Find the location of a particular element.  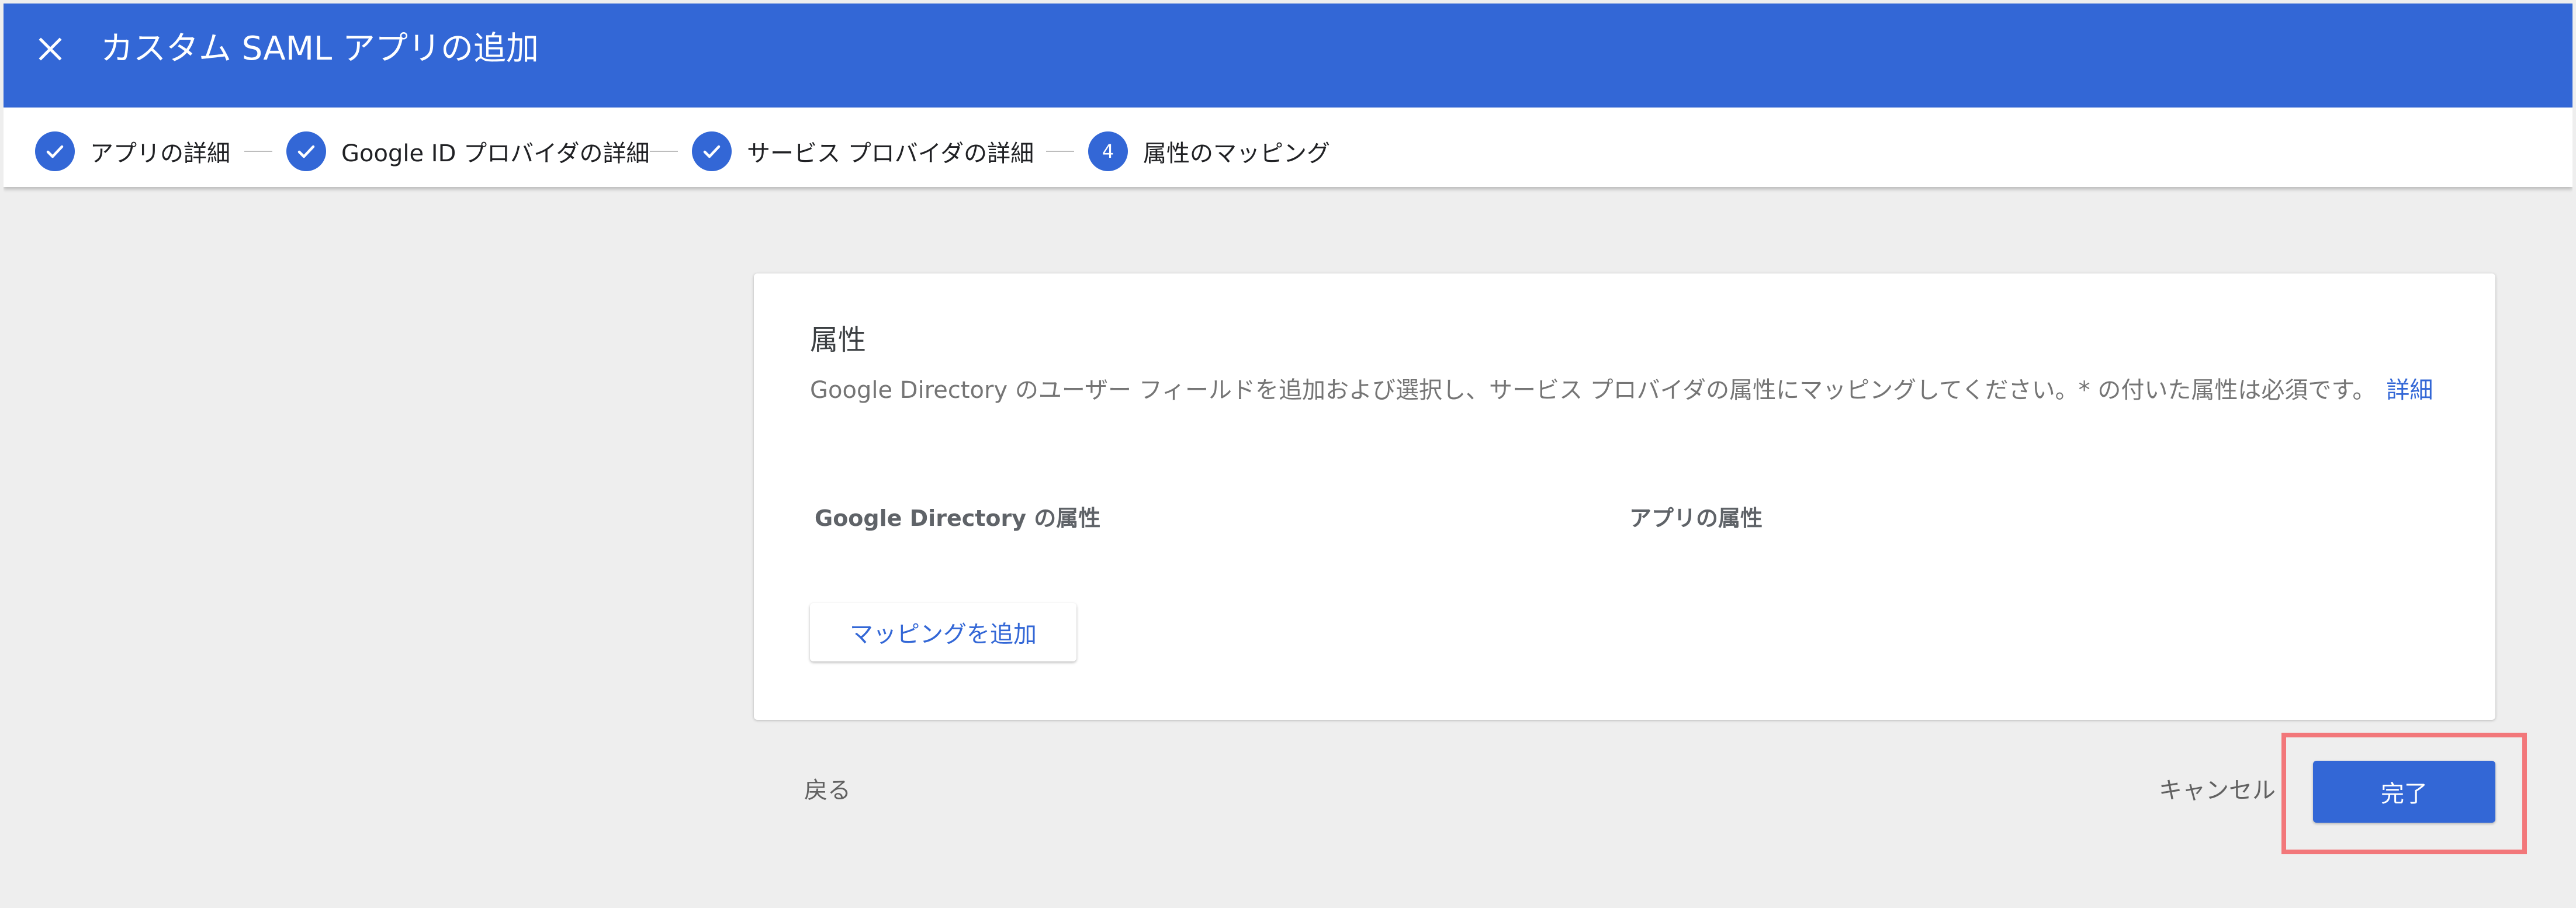

step-number-indicator: 4 is located at coordinates (1108, 151).